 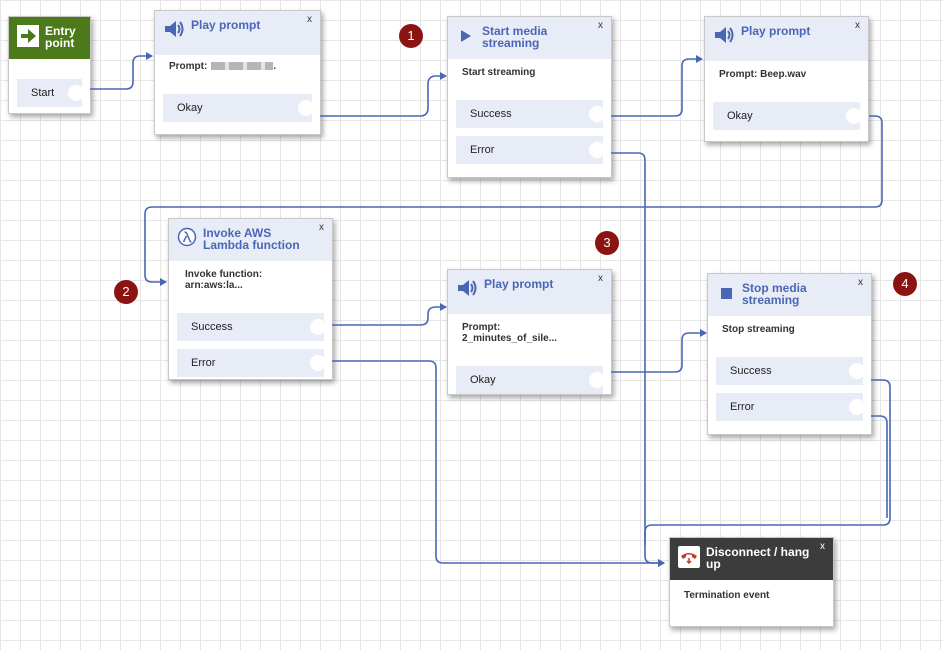 I want to click on play-prompt-3-header: Play prompt x, so click(x=529, y=292).